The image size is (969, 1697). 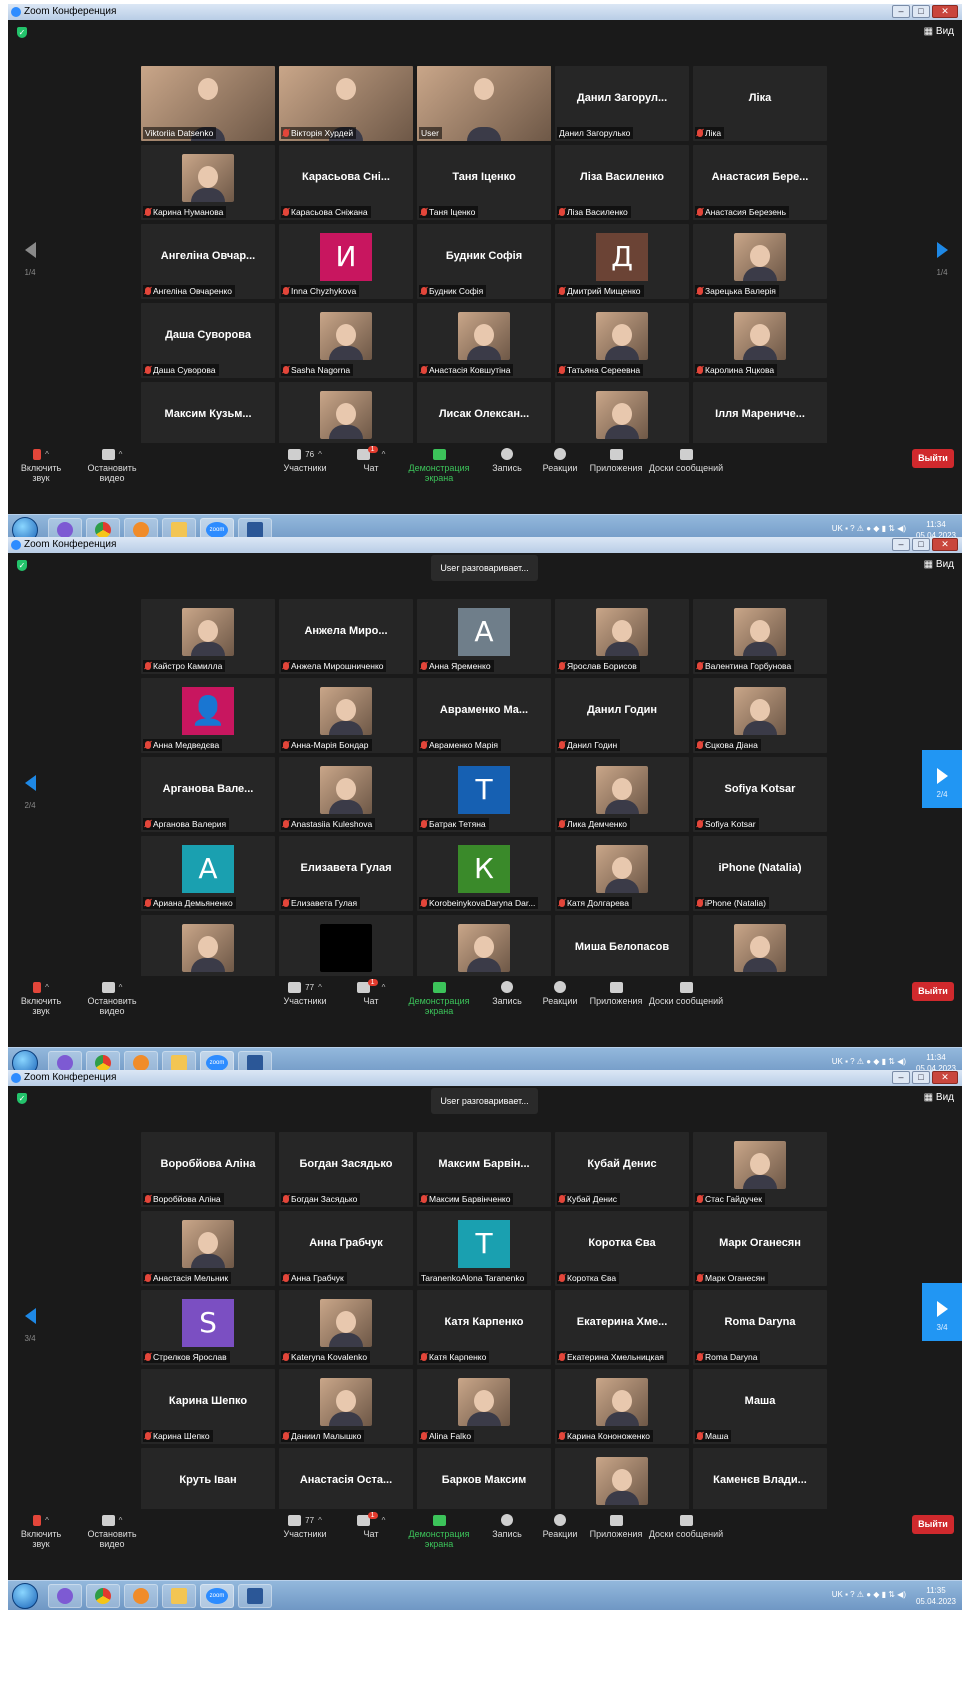 I want to click on participant-tile: Катя Карпенко Катя Карпенко, so click(x=484, y=1327).